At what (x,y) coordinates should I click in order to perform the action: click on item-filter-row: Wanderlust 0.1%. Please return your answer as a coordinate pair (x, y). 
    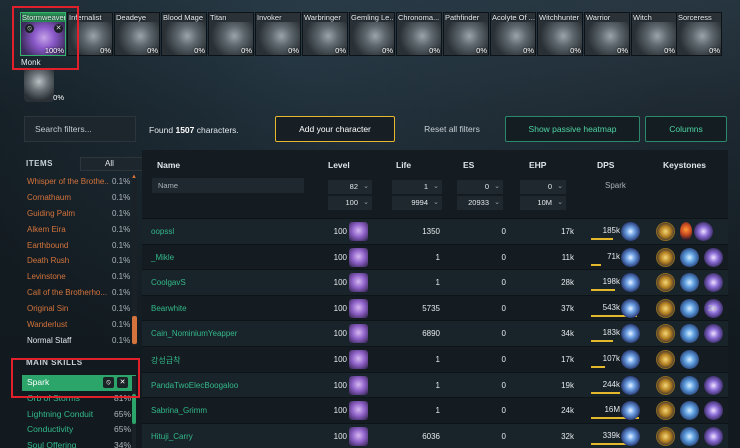
    Looking at the image, I should click on (80, 325).